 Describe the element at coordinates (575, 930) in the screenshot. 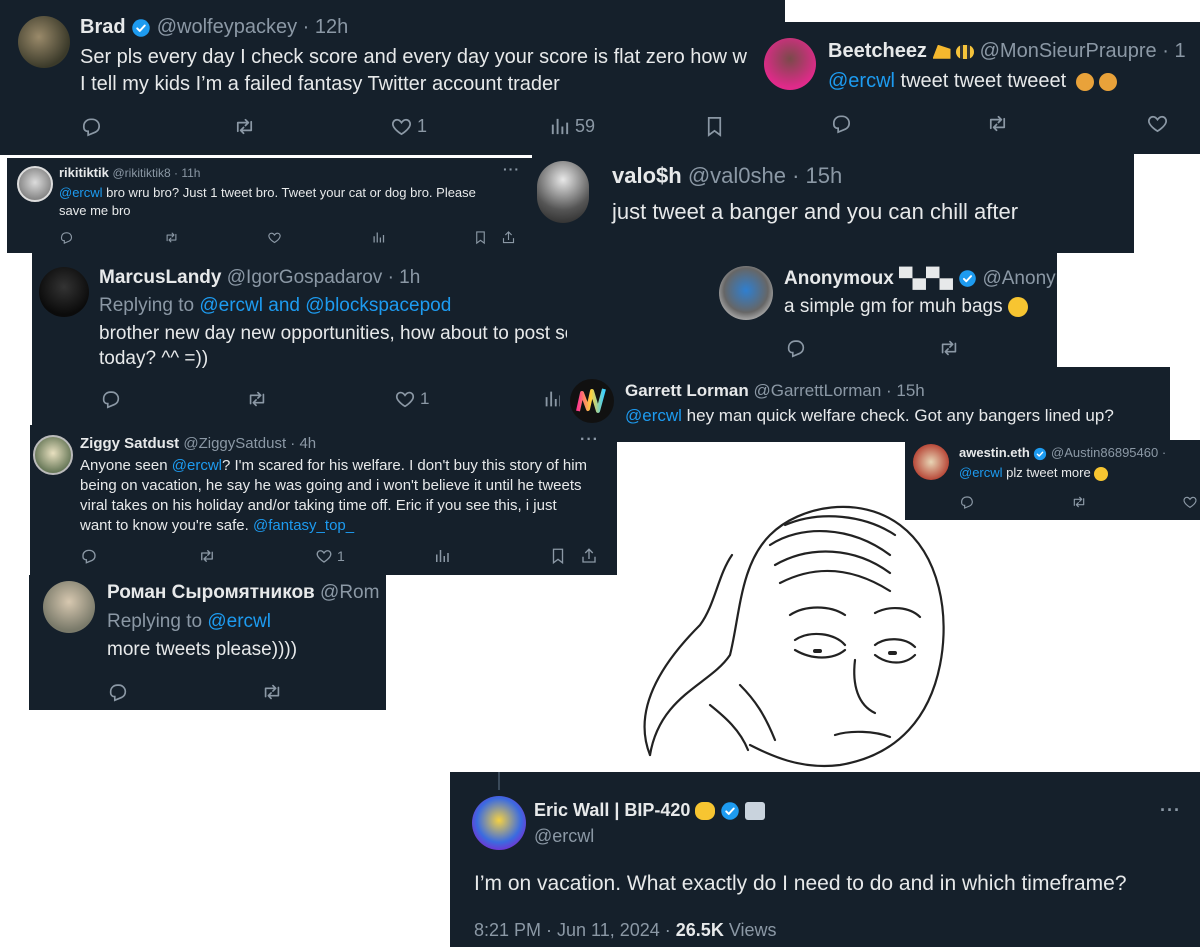

I see `timestamp: 8:21 PM · Jun 11, 2024 ·` at that location.